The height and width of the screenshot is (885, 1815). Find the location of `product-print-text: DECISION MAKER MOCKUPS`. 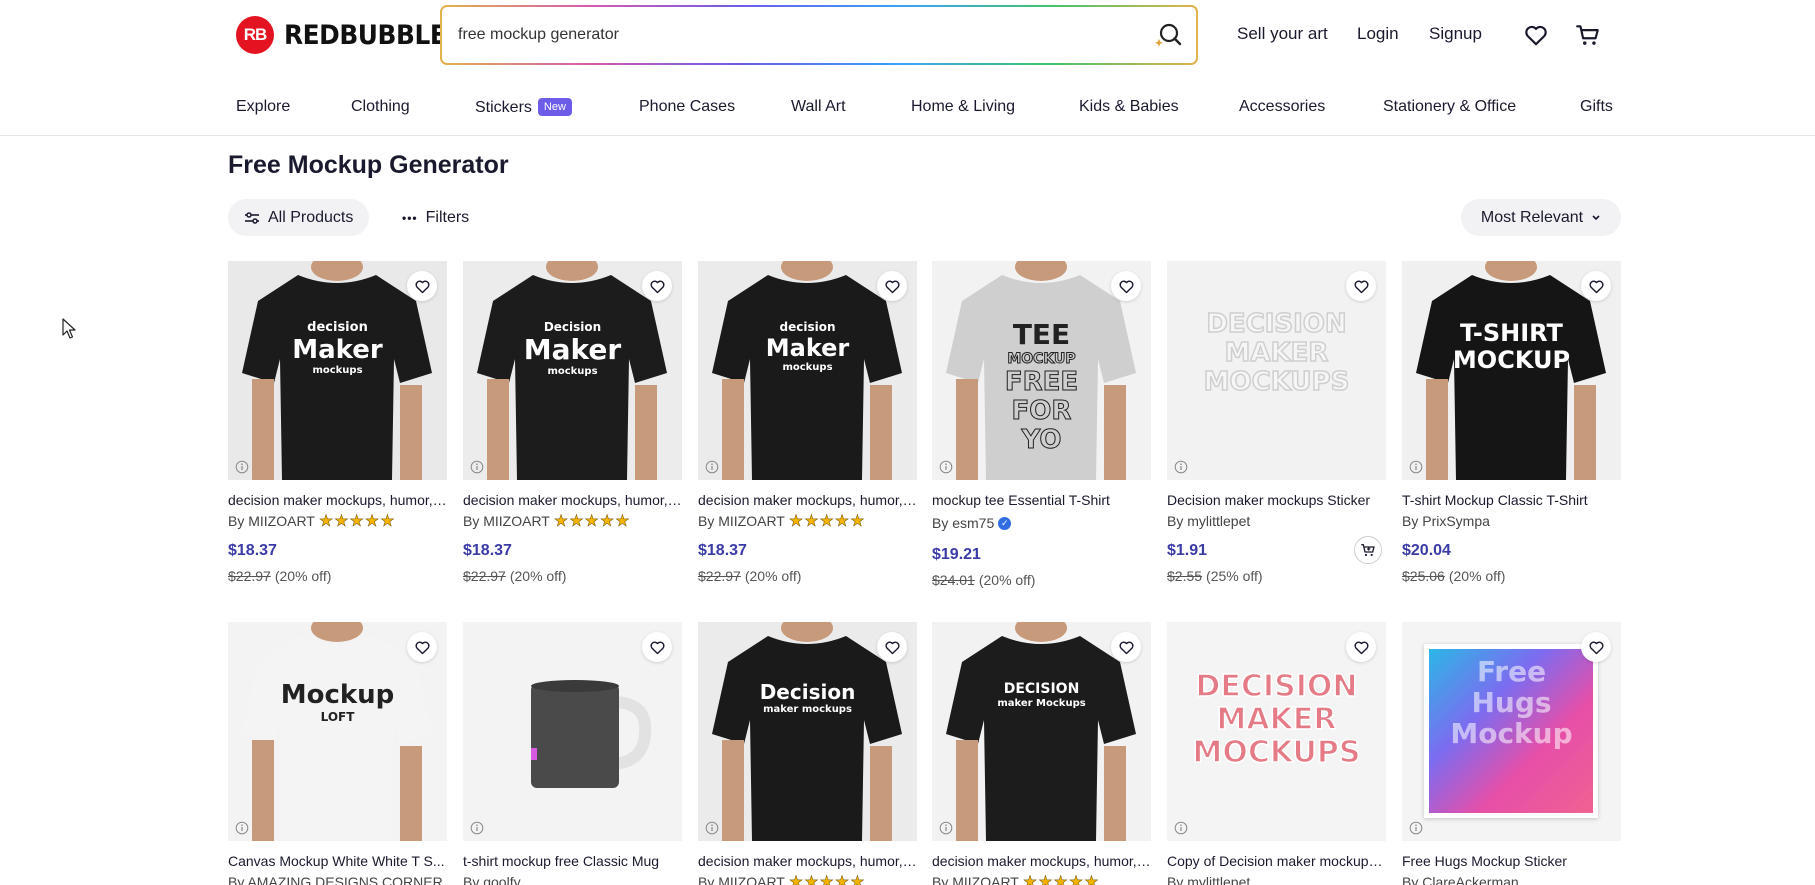

product-print-text: DECISION MAKER MOCKUPS is located at coordinates (1276, 354).